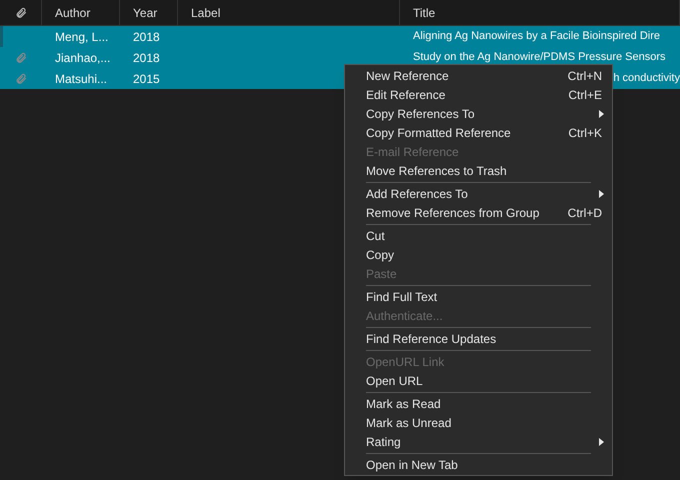 This screenshot has height=480, width=680. I want to click on table-cell-text: Study on the Ag Nanowire/PDMS Pressure Sensors, so click(539, 58).